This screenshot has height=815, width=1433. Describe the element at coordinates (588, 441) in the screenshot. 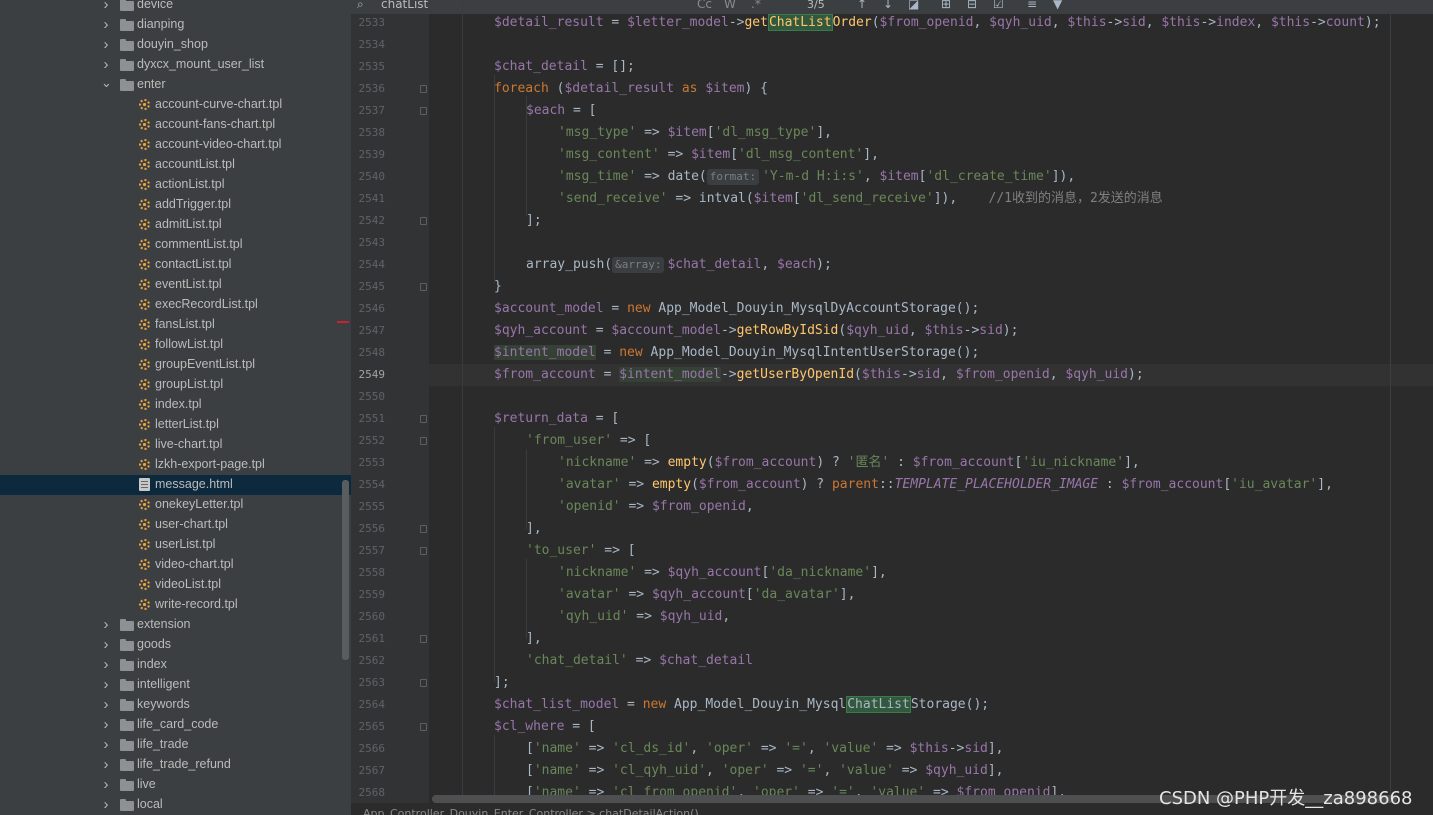

I see `code-line: 'from_user' => [` at that location.